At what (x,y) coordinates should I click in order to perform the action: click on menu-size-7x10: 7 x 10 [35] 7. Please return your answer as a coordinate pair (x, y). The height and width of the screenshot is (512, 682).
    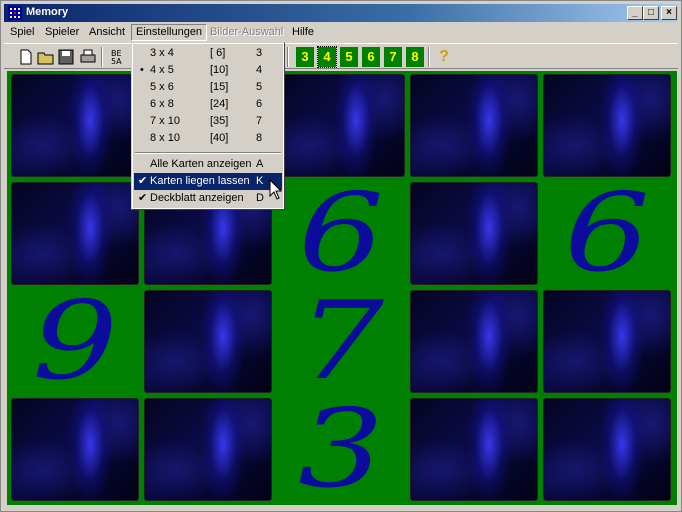
    Looking at the image, I should click on (208, 121).